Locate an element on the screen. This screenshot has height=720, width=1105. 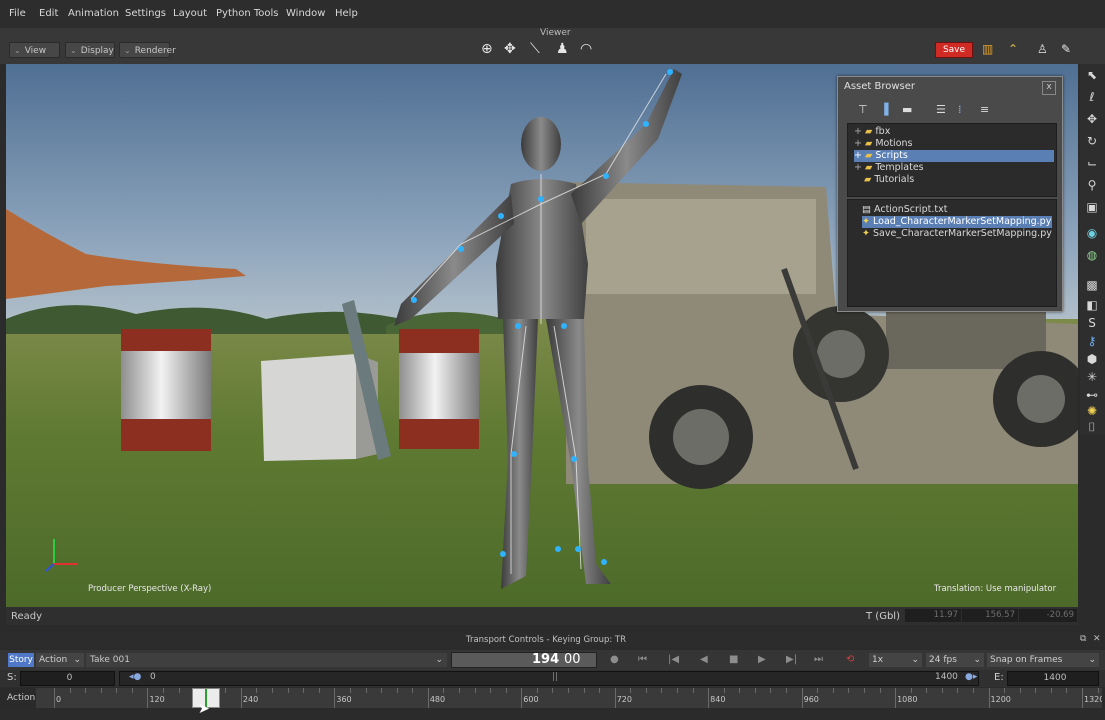
close-panel-icon: ✕ is located at coordinates (1097, 639).